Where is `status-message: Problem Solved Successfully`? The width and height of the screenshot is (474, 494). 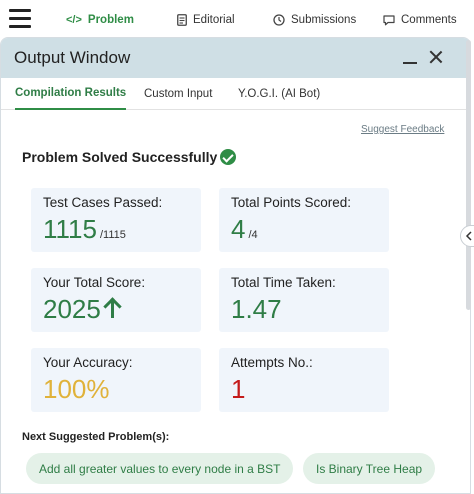 status-message: Problem Solved Successfully is located at coordinates (129, 157).